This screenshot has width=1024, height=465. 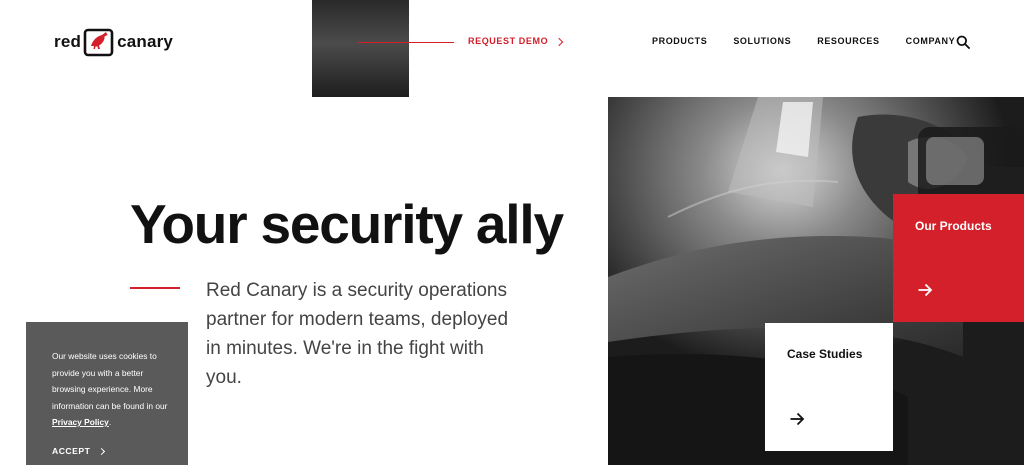 What do you see at coordinates (98, 42) in the screenshot?
I see `canary-logo-icon` at bounding box center [98, 42].